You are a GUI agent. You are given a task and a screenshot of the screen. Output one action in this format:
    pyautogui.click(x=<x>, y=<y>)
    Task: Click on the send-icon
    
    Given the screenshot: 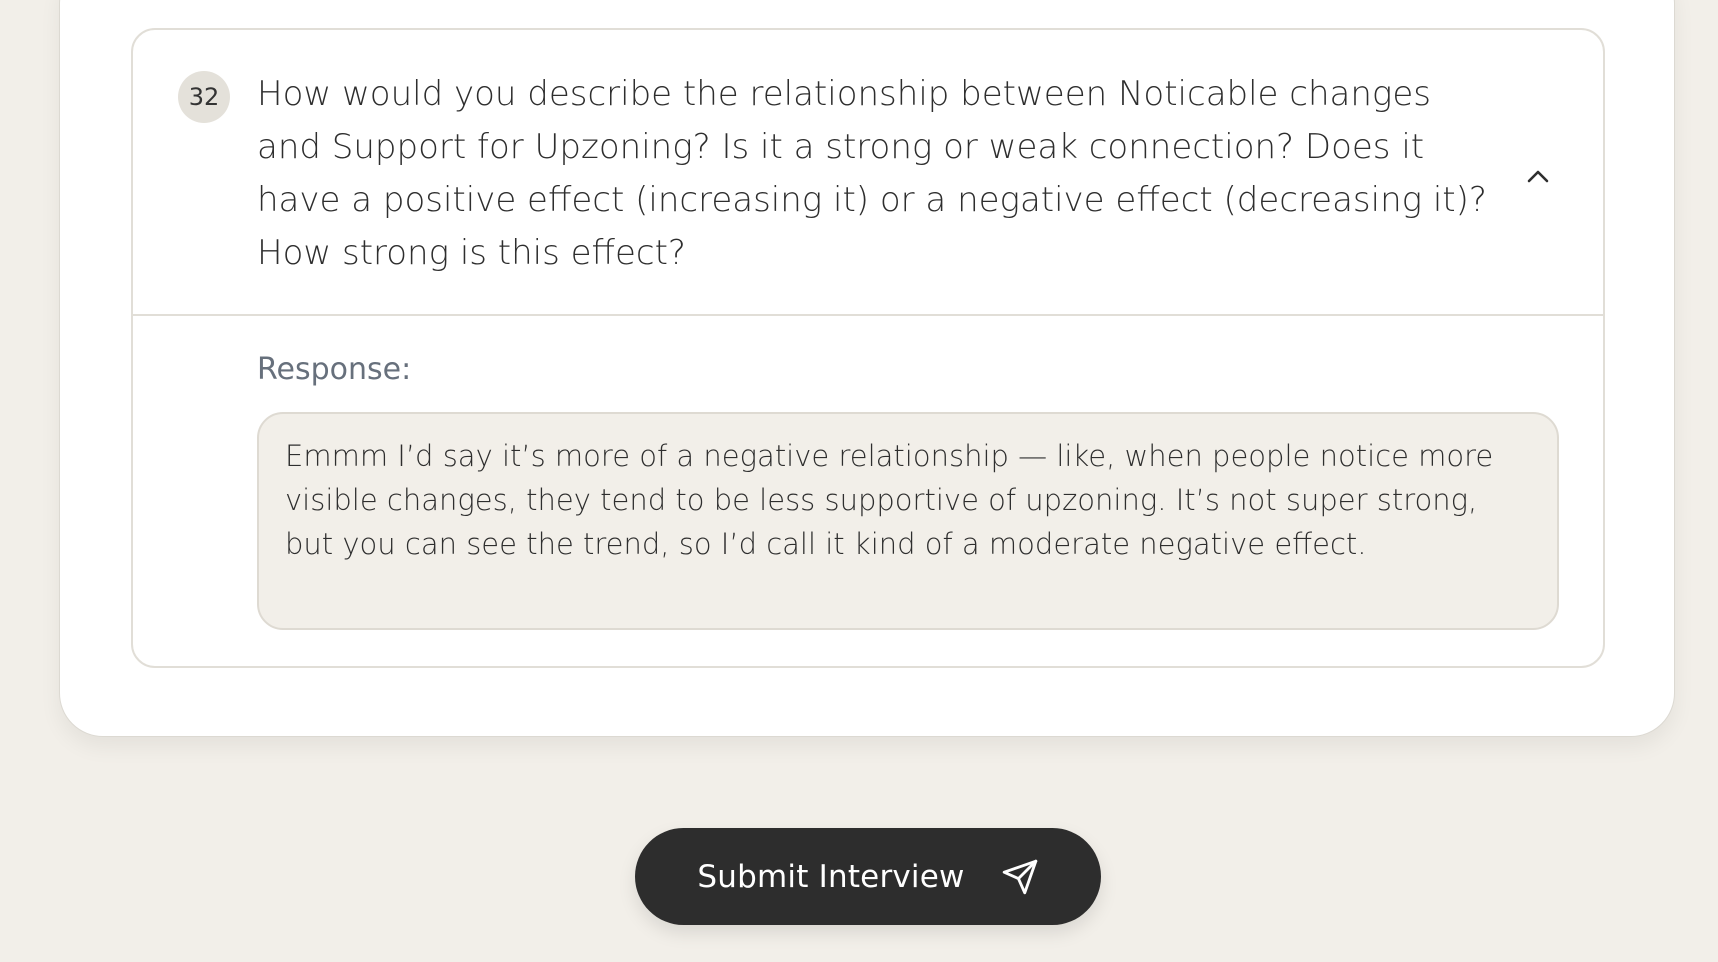 What is the action you would take?
    pyautogui.click(x=1019, y=876)
    